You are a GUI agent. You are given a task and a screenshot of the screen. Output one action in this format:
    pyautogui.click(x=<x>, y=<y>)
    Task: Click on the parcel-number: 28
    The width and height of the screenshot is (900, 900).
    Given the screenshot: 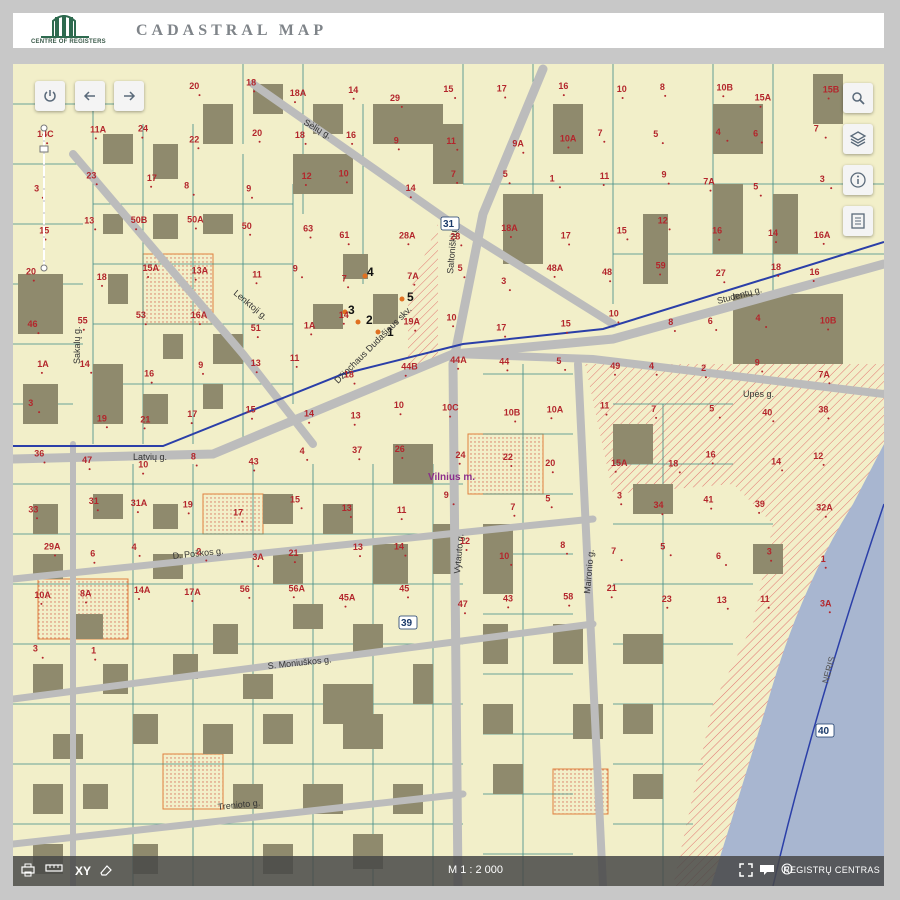 What is the action you would take?
    pyautogui.click(x=455, y=236)
    